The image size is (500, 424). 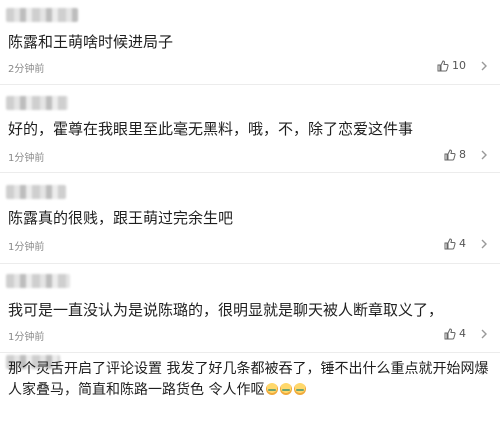 I want to click on comment-text: 陈露和王萌啥时候进局子, so click(x=91, y=42).